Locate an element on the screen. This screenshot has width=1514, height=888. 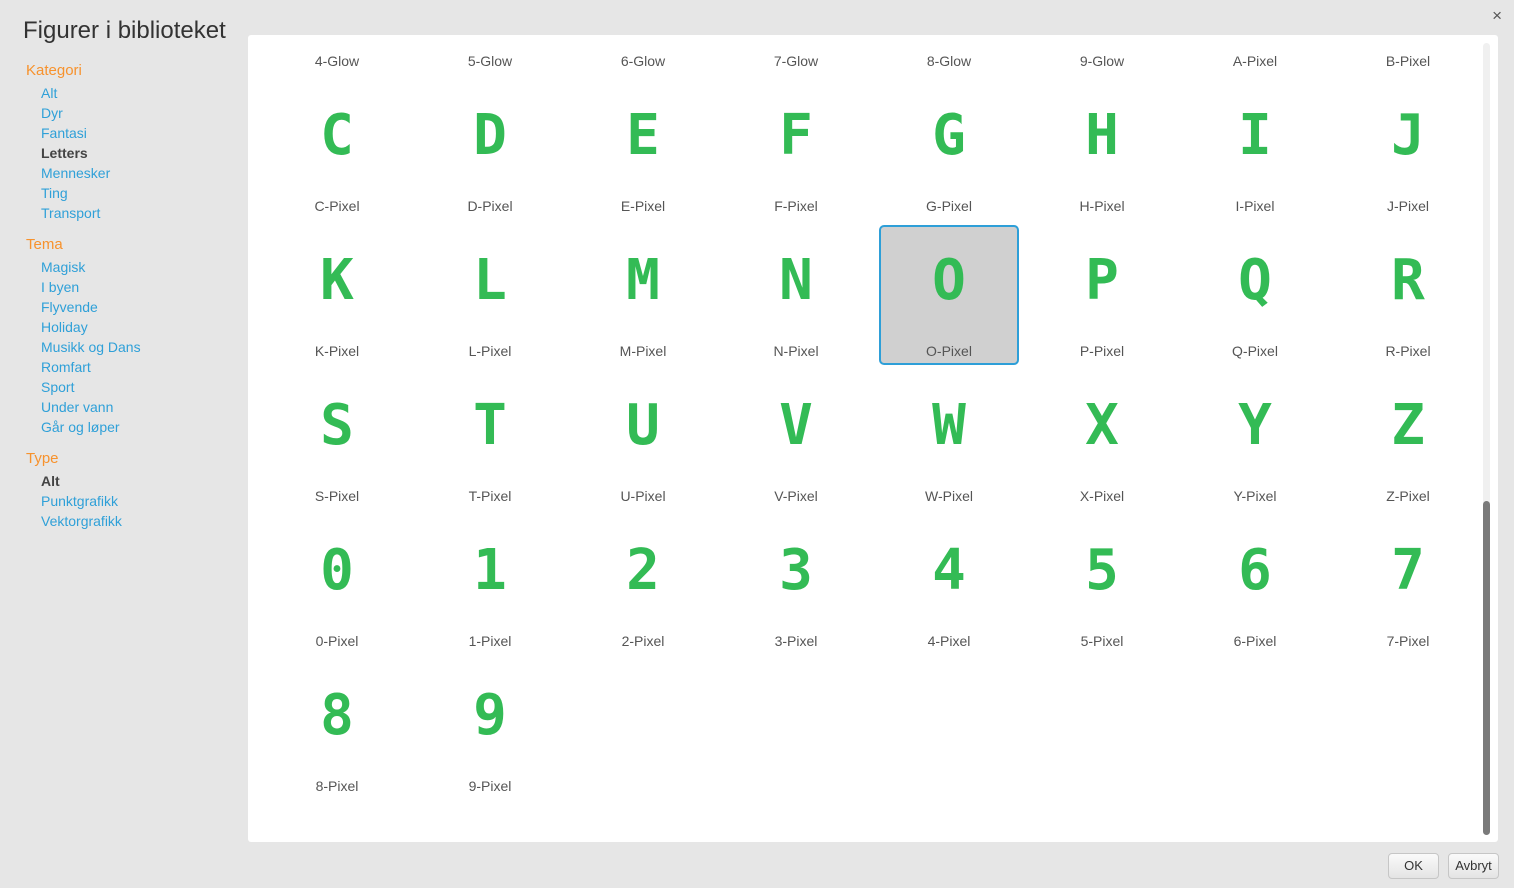
sprite-name: U-Pixel is located at coordinates (643, 496).